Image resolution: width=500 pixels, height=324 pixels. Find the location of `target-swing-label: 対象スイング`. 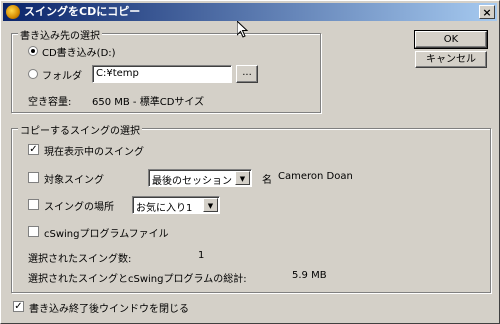

target-swing-label: 対象スイング is located at coordinates (74, 178).